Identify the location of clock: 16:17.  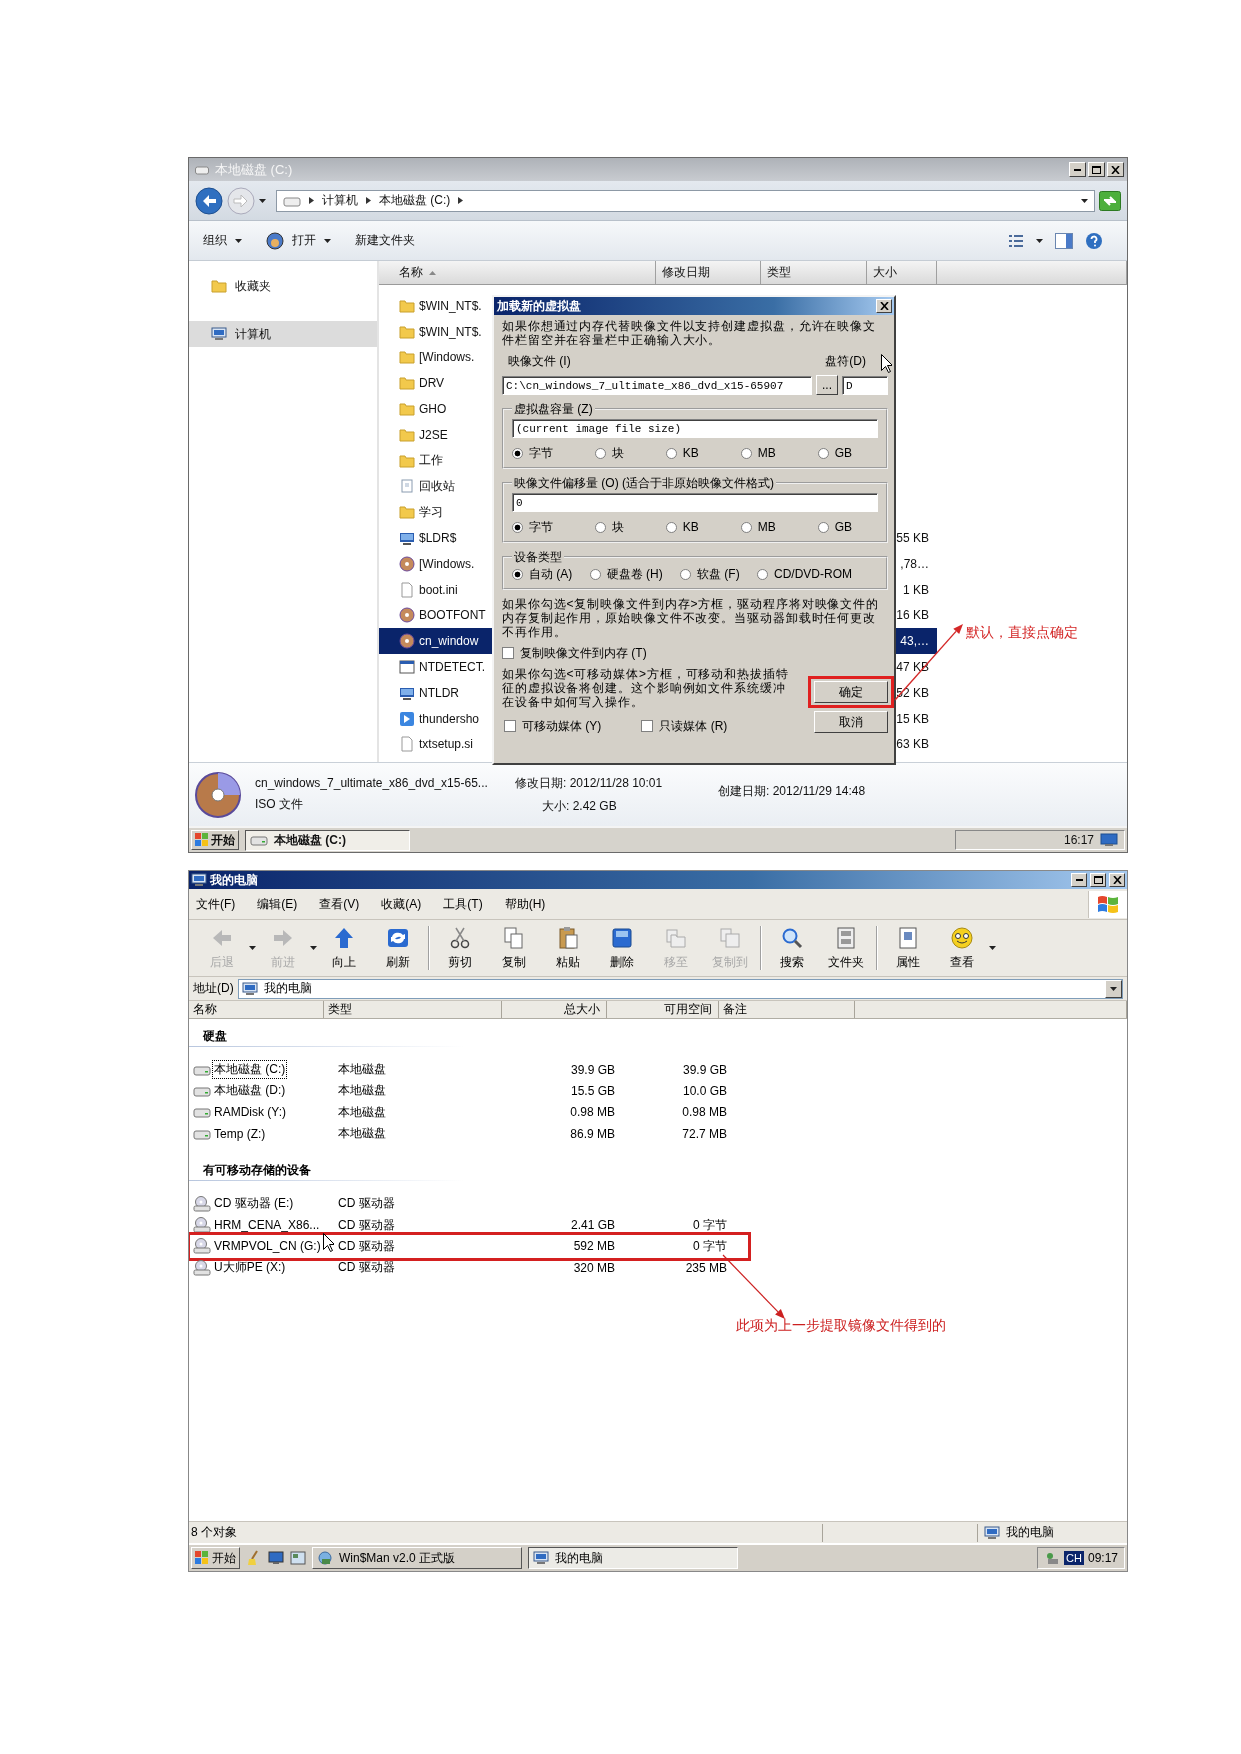
(1078, 840).